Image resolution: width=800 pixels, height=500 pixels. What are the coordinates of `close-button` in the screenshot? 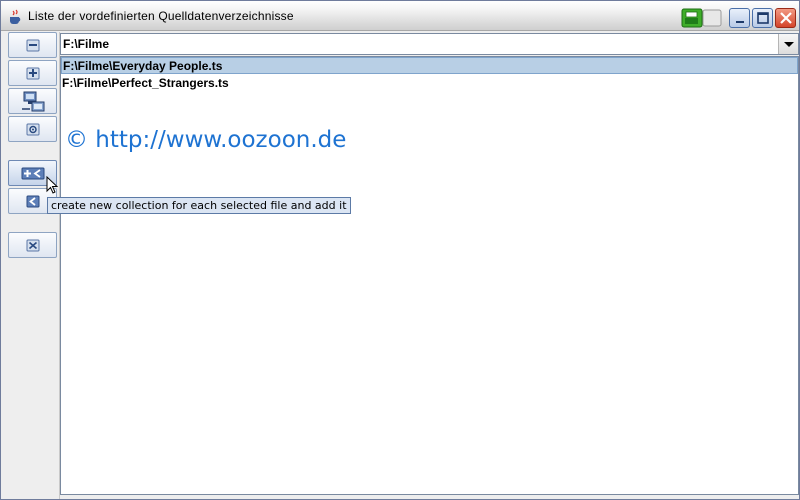 It's located at (785, 18).